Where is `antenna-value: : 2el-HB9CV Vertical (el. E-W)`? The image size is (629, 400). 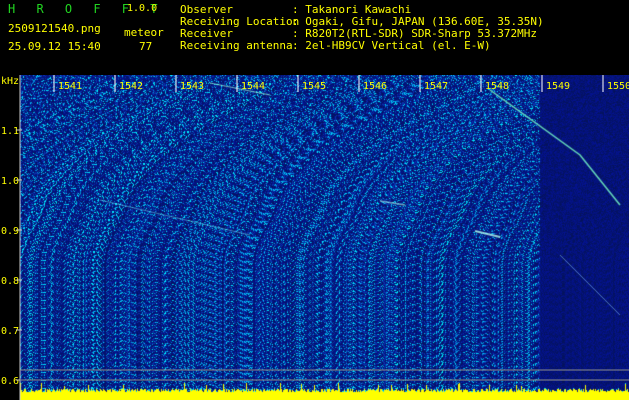
antenna-value: : 2el-HB9CV Vertical (el. E-W) is located at coordinates (391, 45).